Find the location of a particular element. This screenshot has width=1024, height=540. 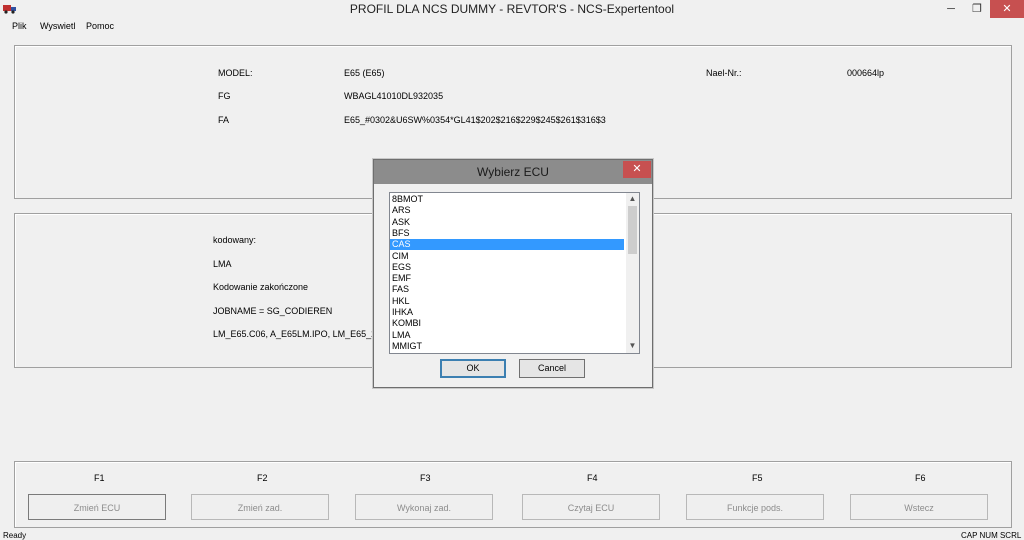

status-line-5: LM_E65.C06, A_E65LM.IPO, LM_E65_2.PRG is located at coordinates (306, 334).